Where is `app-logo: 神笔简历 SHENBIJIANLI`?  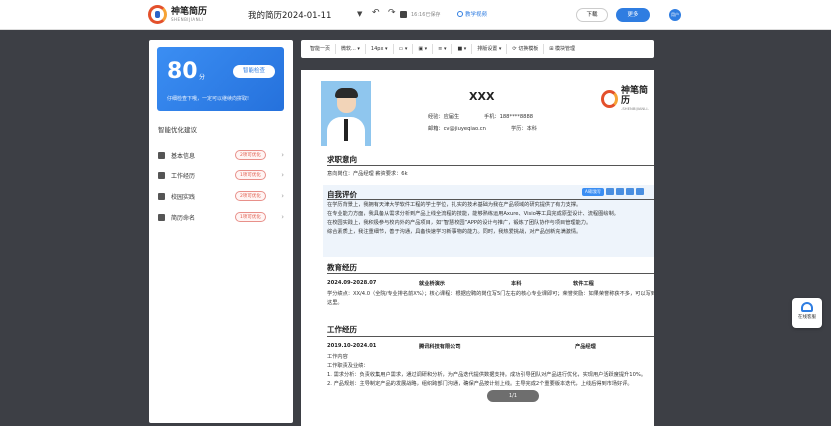 app-logo: 神笔简历 SHENBIJIANLI is located at coordinates (177, 14).